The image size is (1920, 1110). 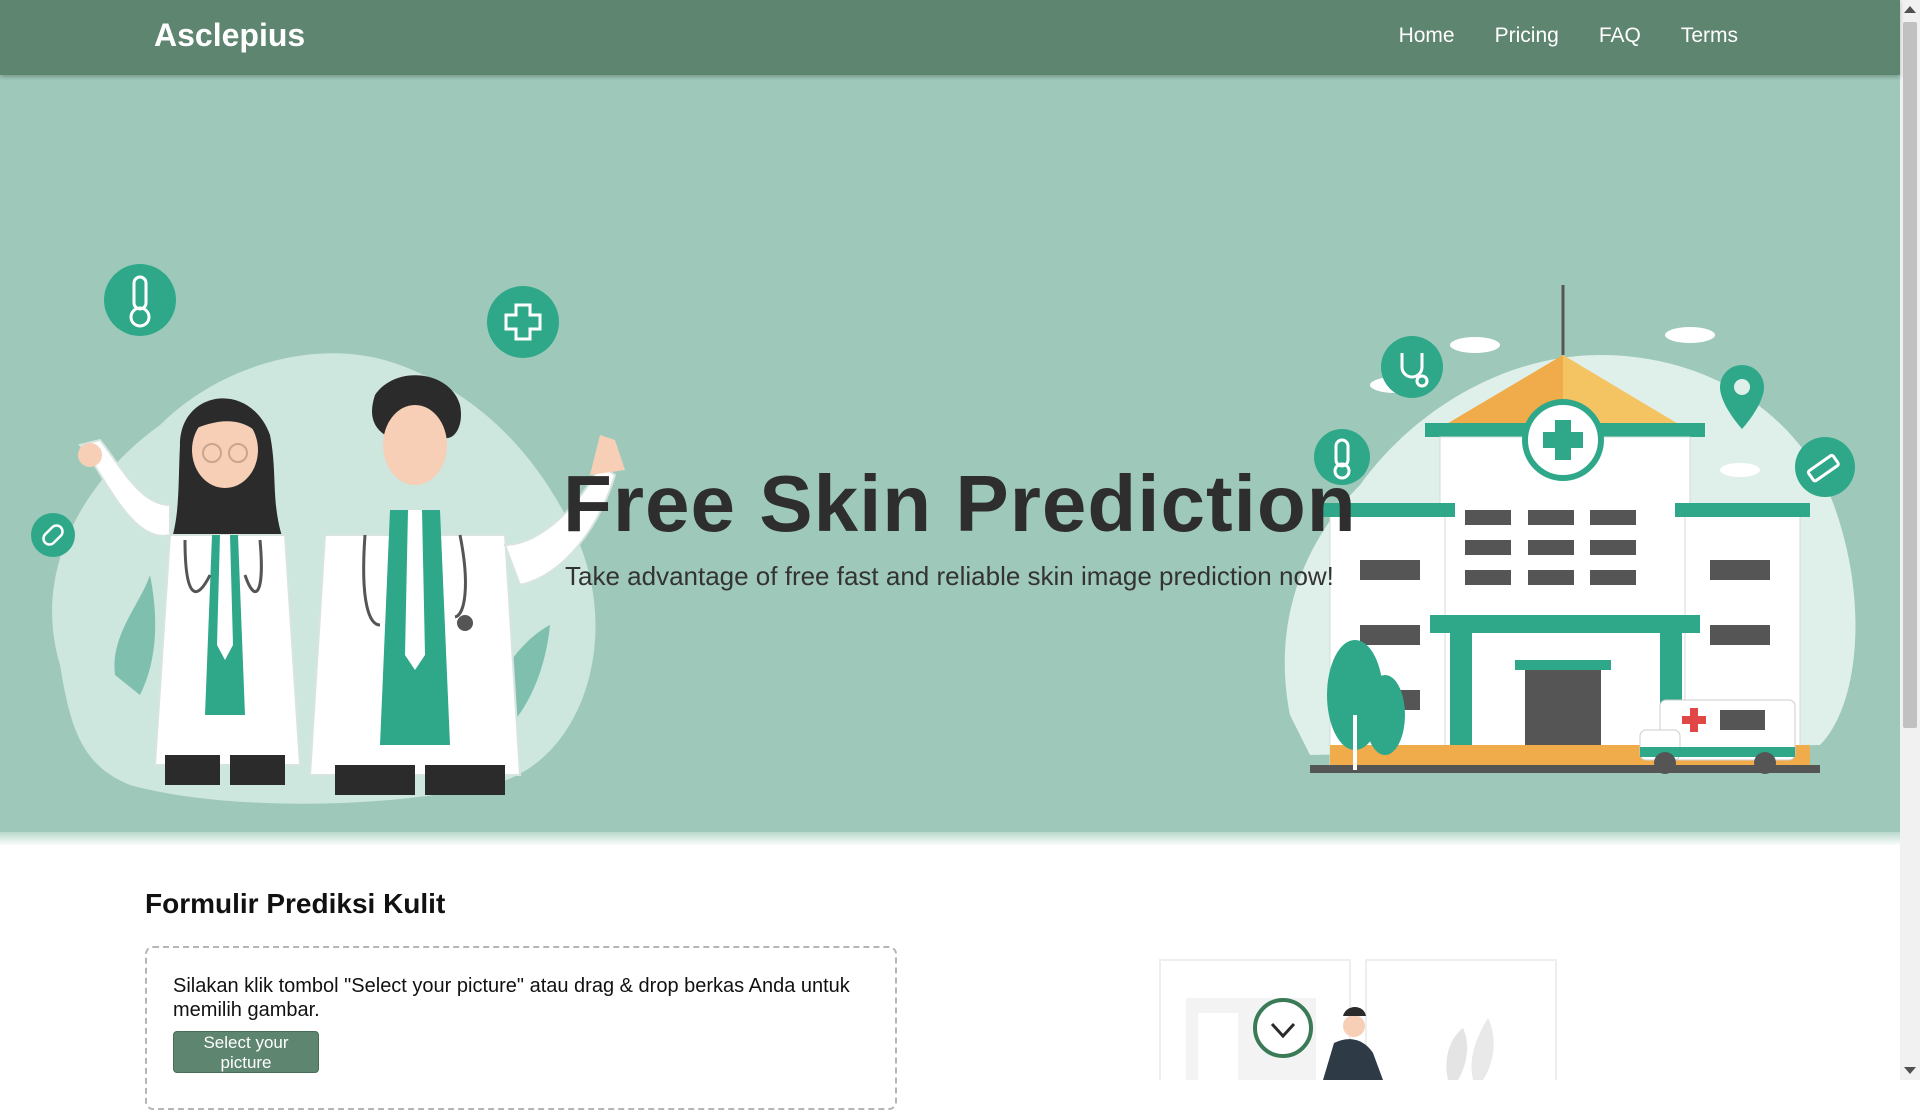 I want to click on thermometer-icon, so click(x=140, y=300).